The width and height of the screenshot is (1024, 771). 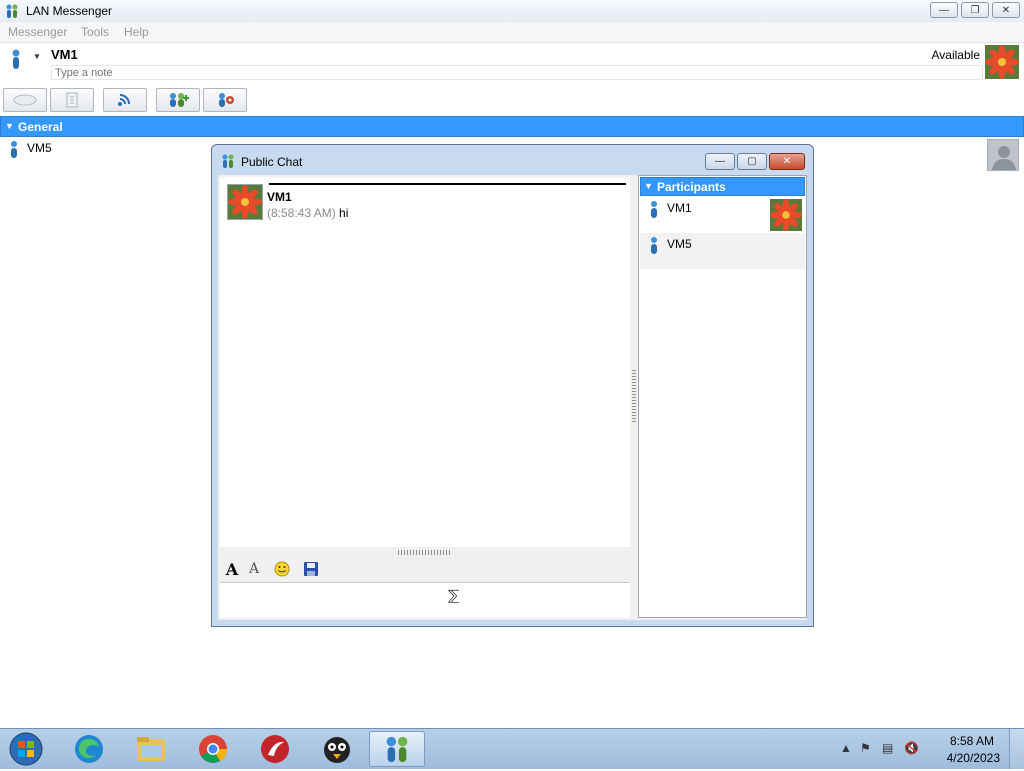 I want to click on font-button: A, so click(x=232, y=569).